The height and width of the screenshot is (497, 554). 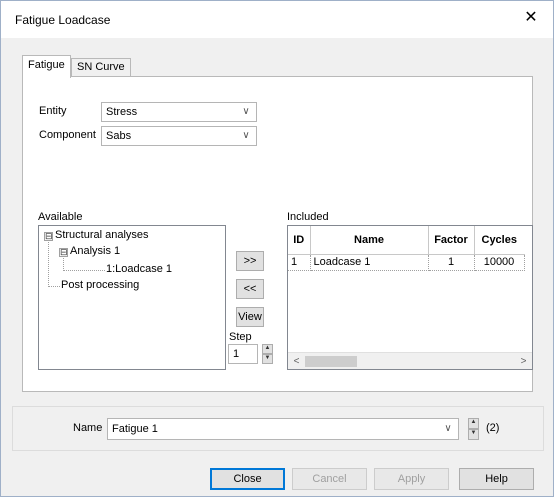 What do you see at coordinates (451, 240) in the screenshot?
I see `column-header-factor: Factor` at bounding box center [451, 240].